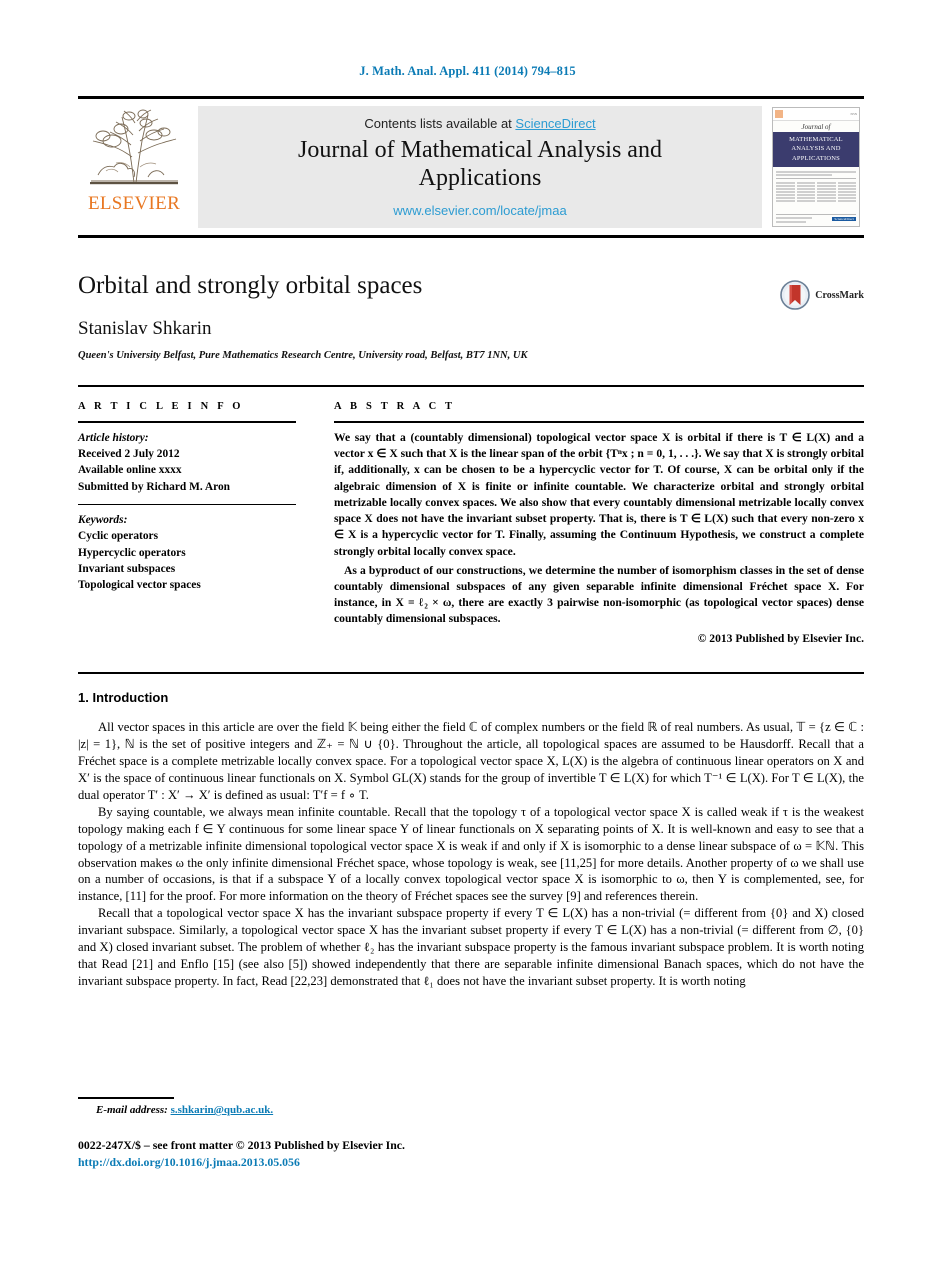  I want to click on footnote-divider, so click(126, 1098).